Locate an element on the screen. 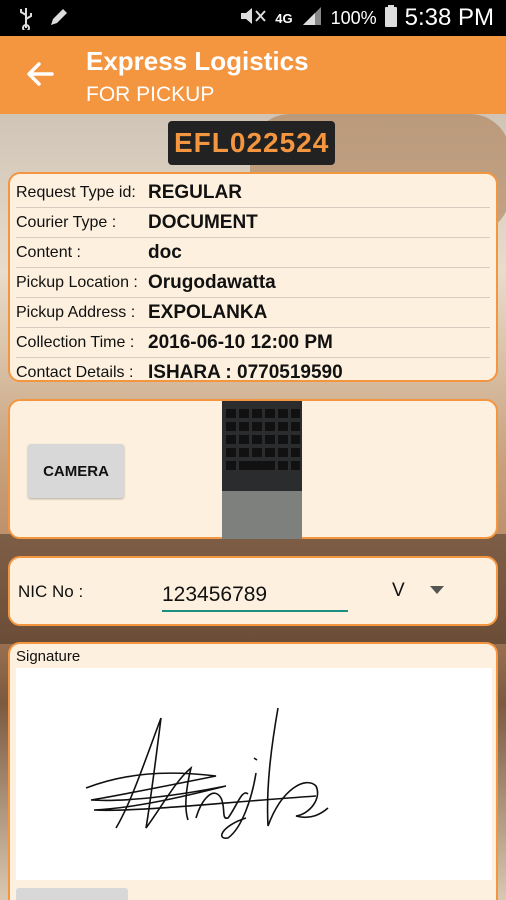 Image resolution: width=506 pixels, height=900 pixels. detail-value: REGULAR is located at coordinates (195, 192).